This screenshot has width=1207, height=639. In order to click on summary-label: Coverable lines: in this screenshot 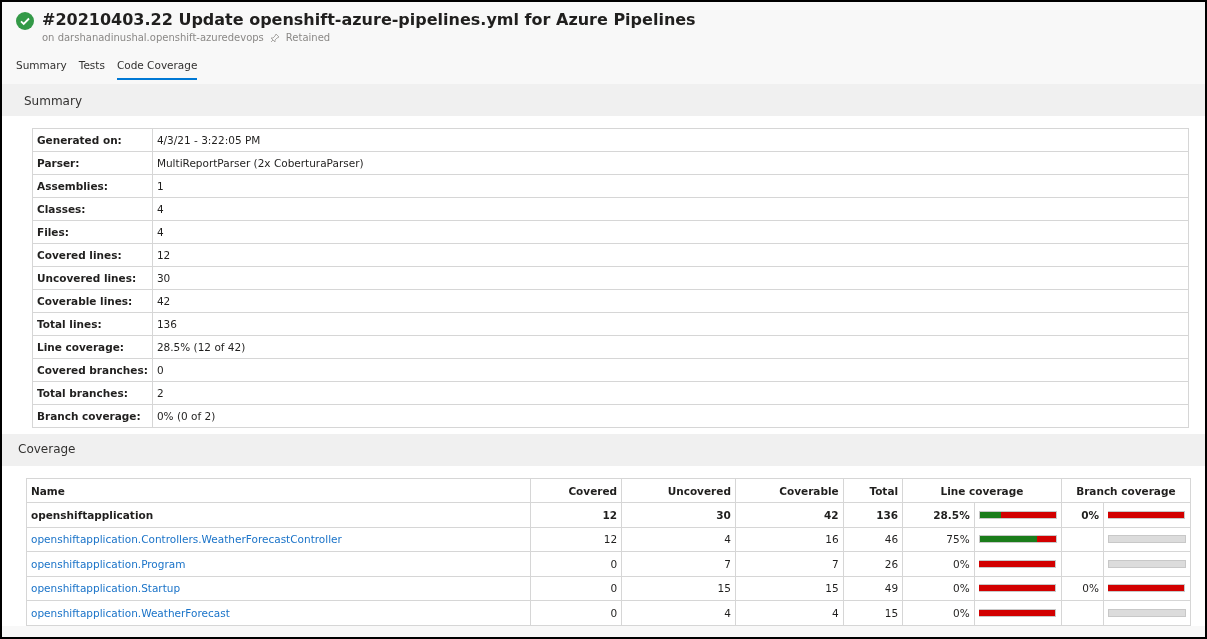, I will do `click(92, 301)`.